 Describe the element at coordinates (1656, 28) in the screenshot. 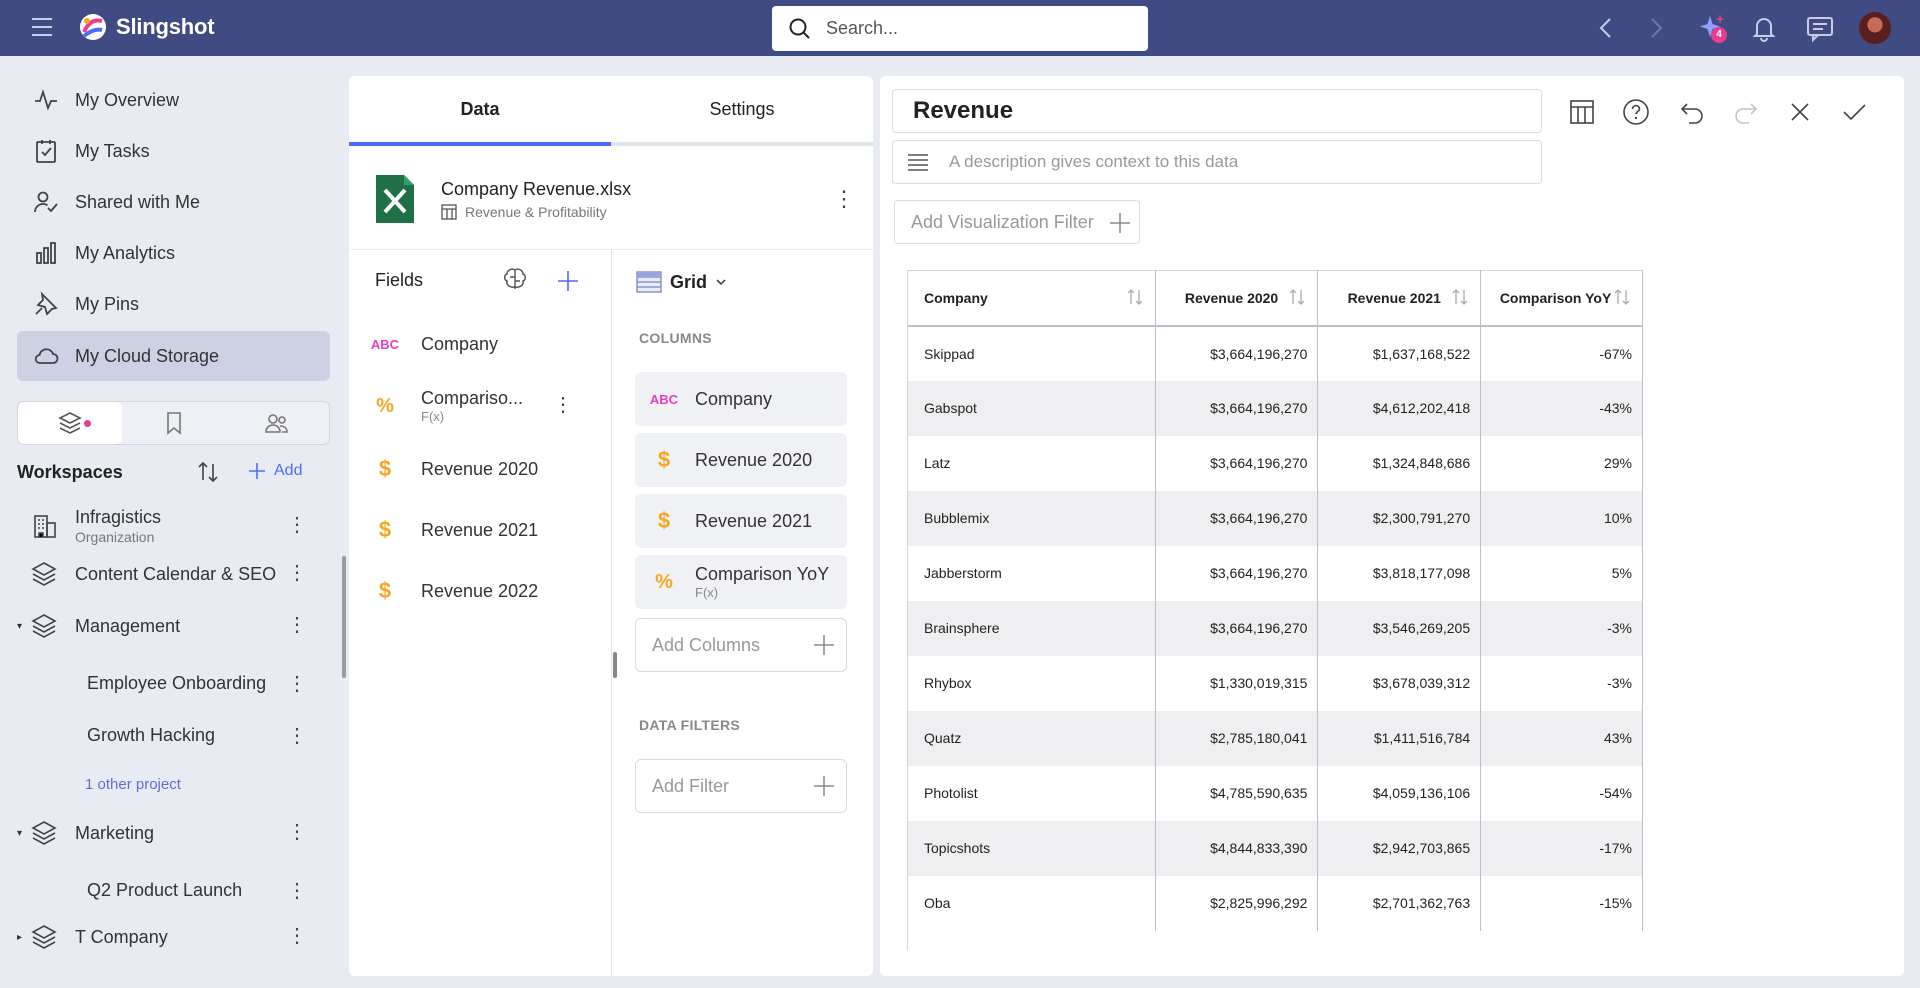

I see `forward-arrow-icon` at that location.